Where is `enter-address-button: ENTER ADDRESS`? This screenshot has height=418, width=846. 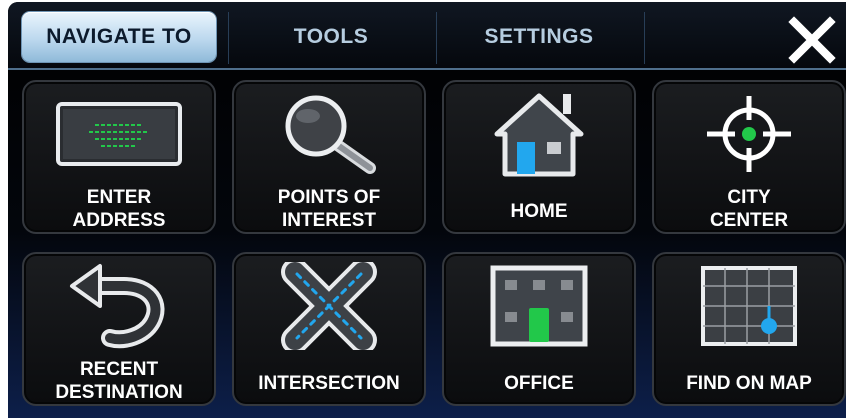 enter-address-button: ENTER ADDRESS is located at coordinates (119, 157).